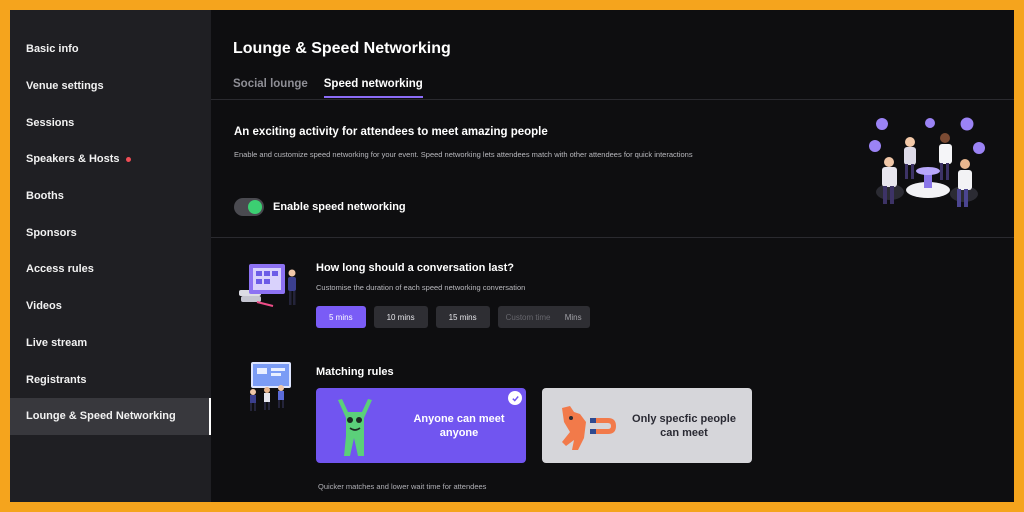  What do you see at coordinates (110, 343) in the screenshot?
I see `sidebar-item-live-stream: Live stream` at bounding box center [110, 343].